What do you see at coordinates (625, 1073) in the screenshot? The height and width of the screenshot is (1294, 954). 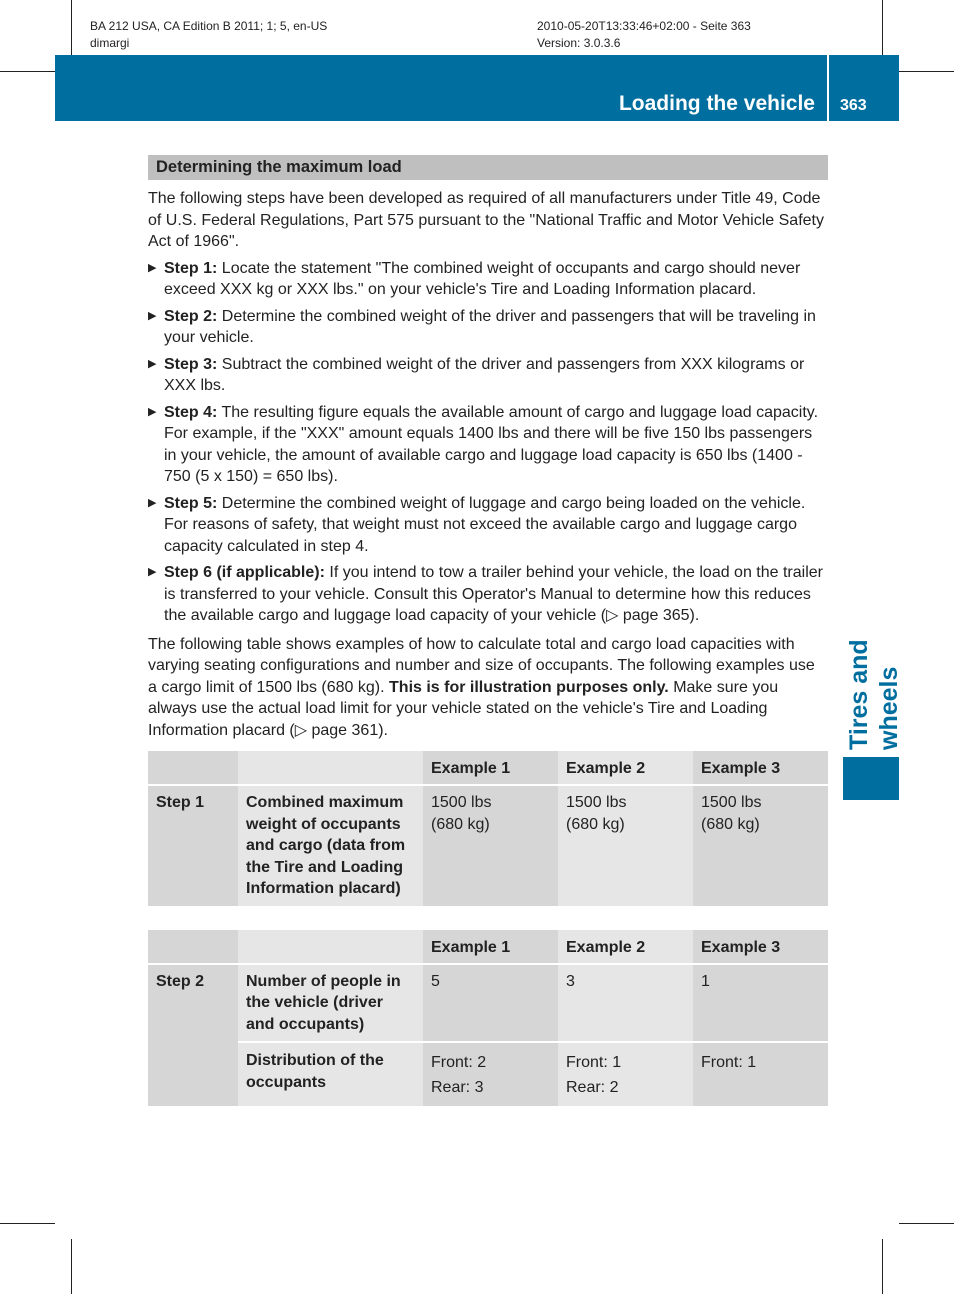 I see `value-cell: Front: 1 Rear: 2` at bounding box center [625, 1073].